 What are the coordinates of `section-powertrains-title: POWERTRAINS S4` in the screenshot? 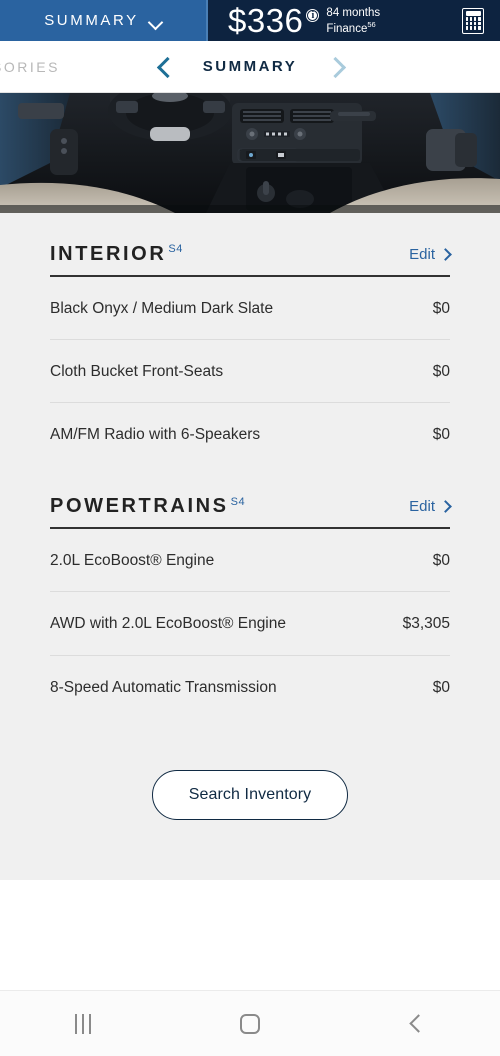 It's located at (147, 506).